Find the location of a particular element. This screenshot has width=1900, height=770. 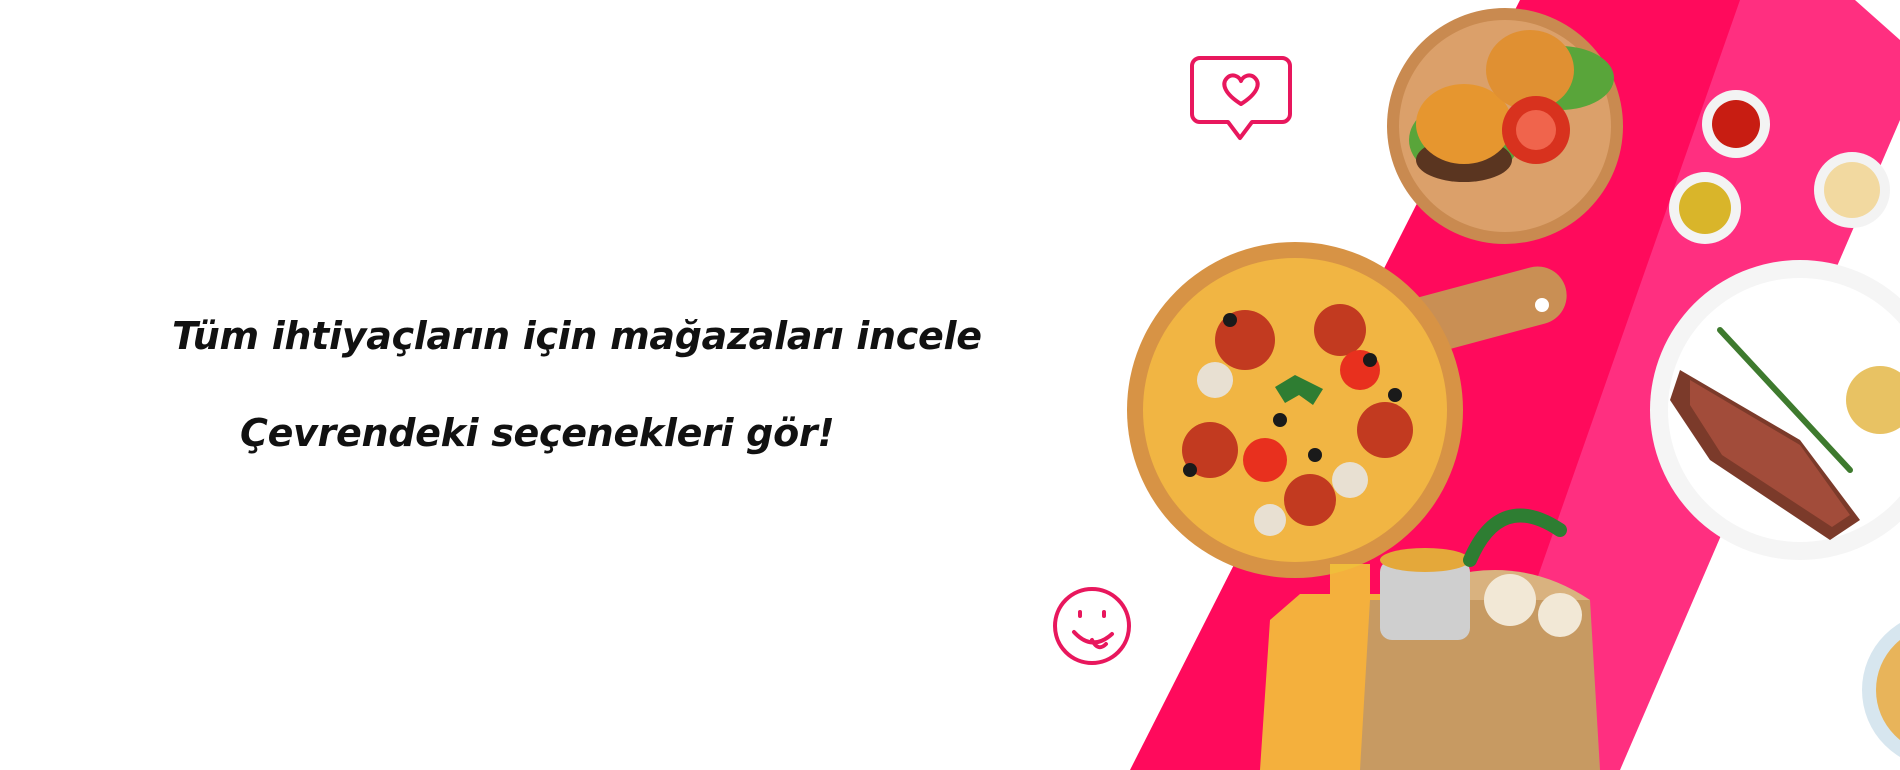

hero-headline: Tüm ihtiyaçların için mağazaları incele is located at coordinates (577, 336).